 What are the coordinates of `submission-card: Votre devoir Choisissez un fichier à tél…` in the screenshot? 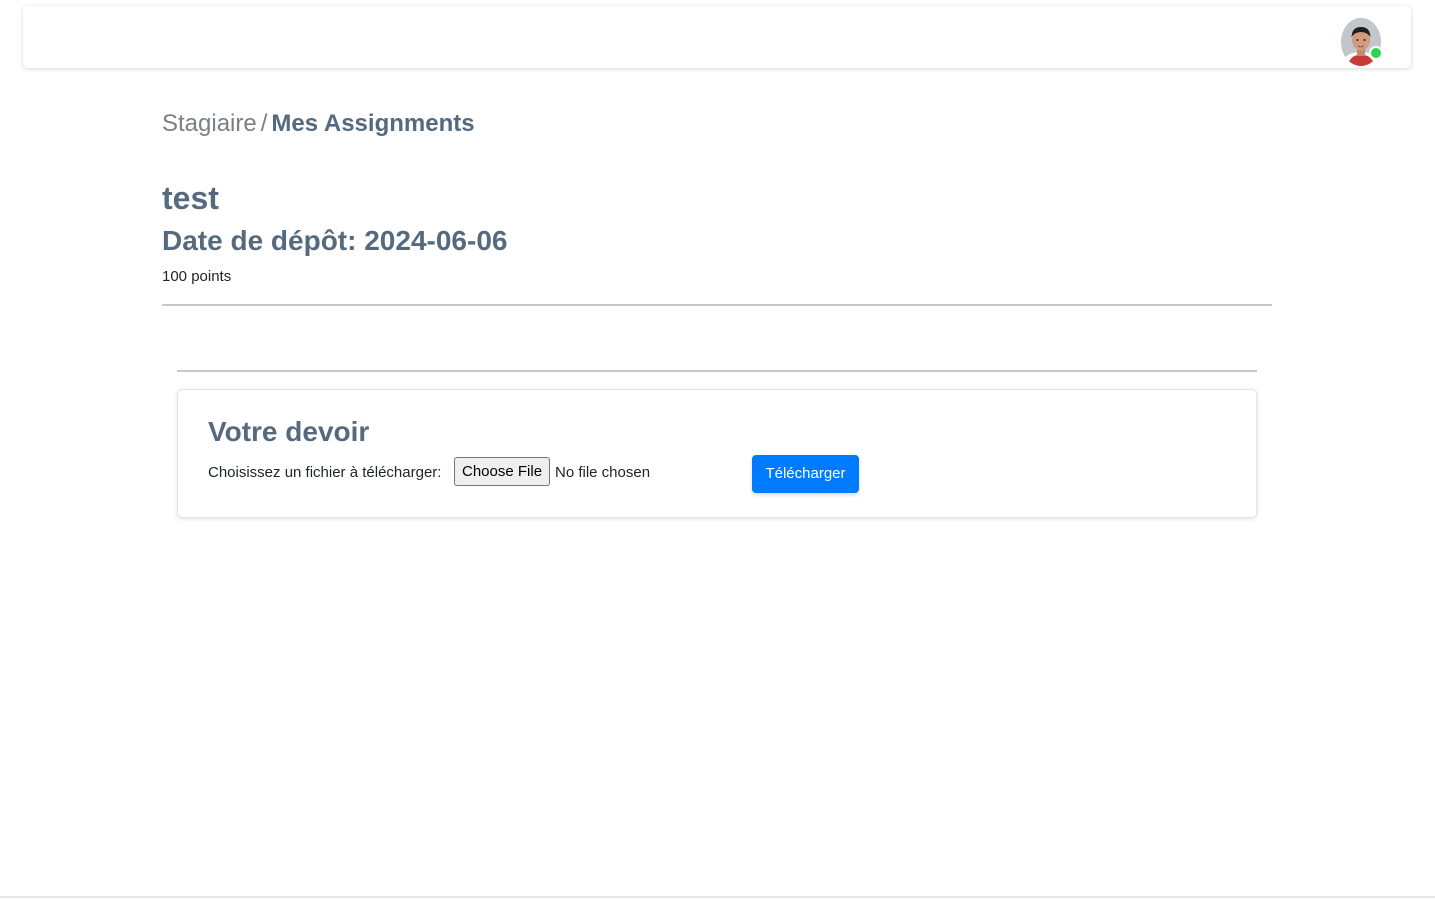 It's located at (717, 453).